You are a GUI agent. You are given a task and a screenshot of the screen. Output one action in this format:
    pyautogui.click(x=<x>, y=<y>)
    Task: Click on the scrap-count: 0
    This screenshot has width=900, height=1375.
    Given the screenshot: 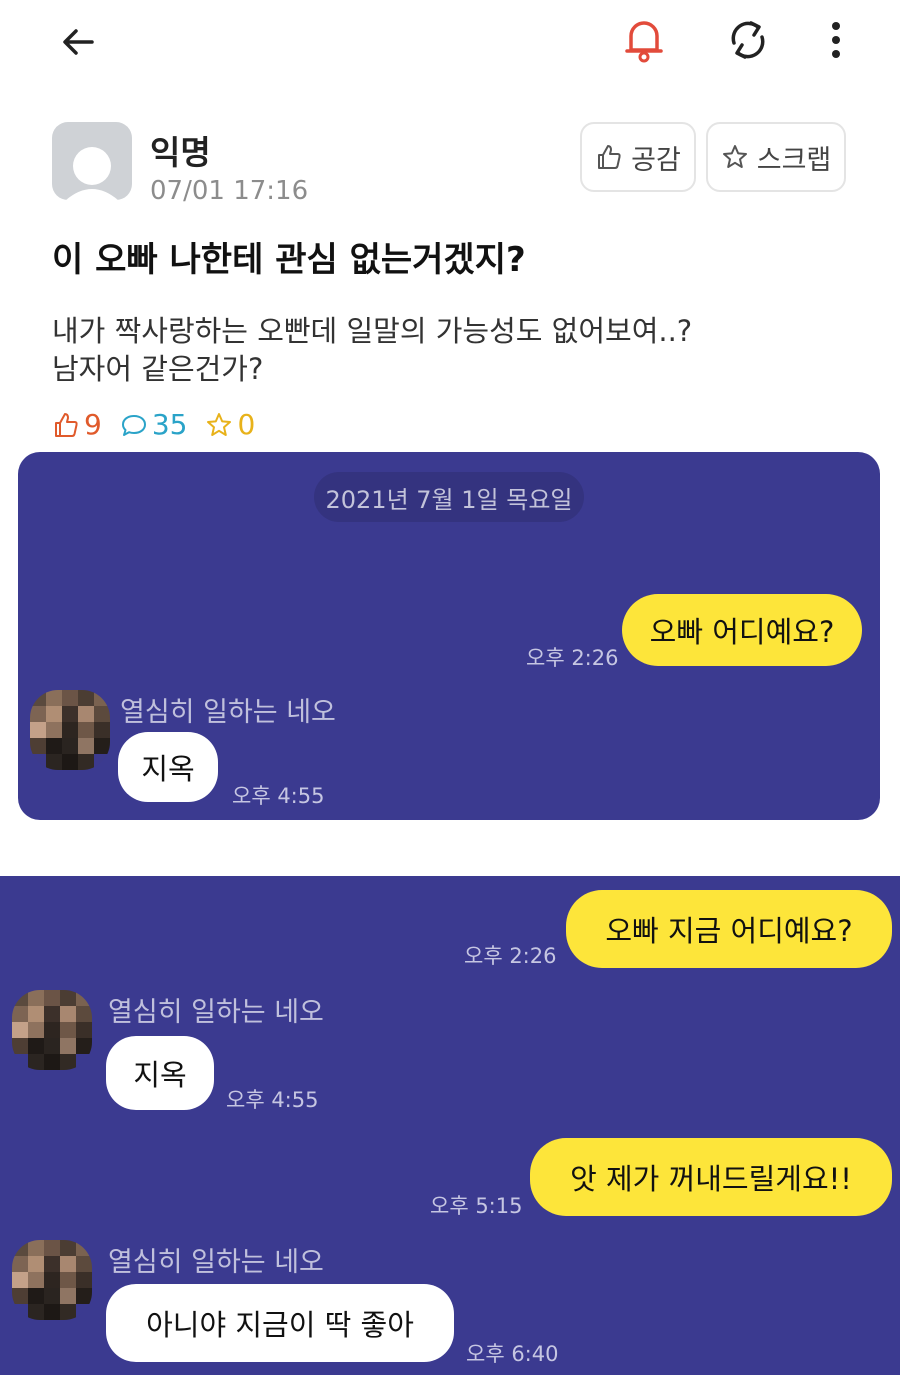 What is the action you would take?
    pyautogui.click(x=230, y=424)
    